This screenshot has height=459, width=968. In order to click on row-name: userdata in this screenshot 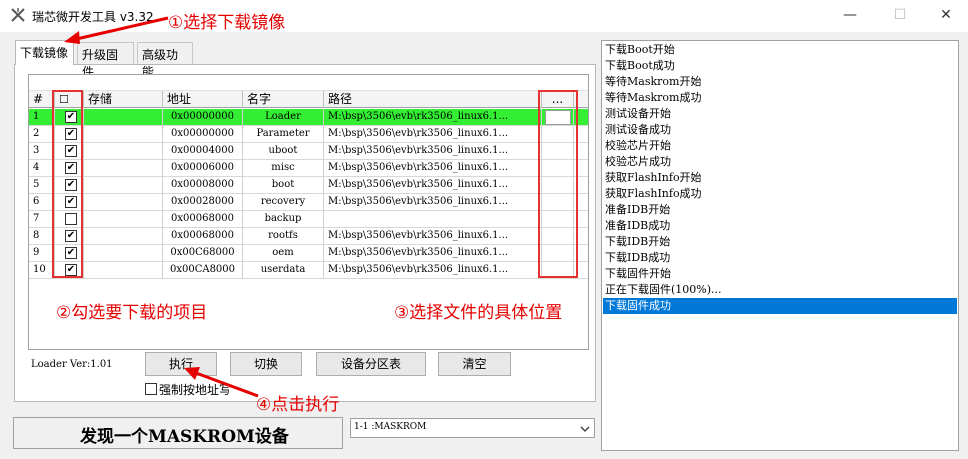, I will do `click(283, 270)`.